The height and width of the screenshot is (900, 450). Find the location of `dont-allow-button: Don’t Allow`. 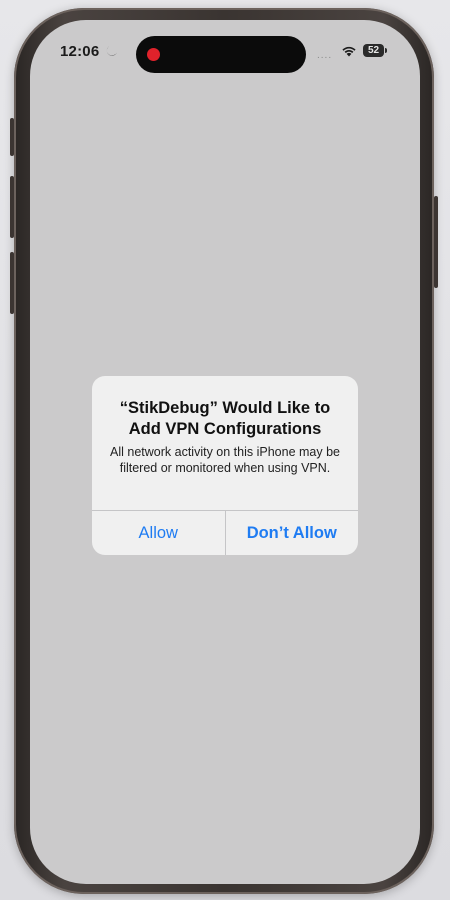

dont-allow-button: Don’t Allow is located at coordinates (292, 533).